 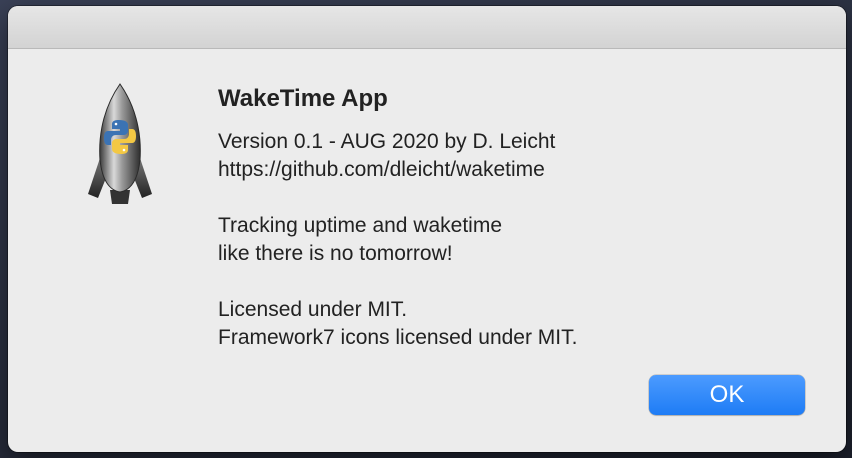 What do you see at coordinates (727, 395) in the screenshot?
I see `ok-button: OK` at bounding box center [727, 395].